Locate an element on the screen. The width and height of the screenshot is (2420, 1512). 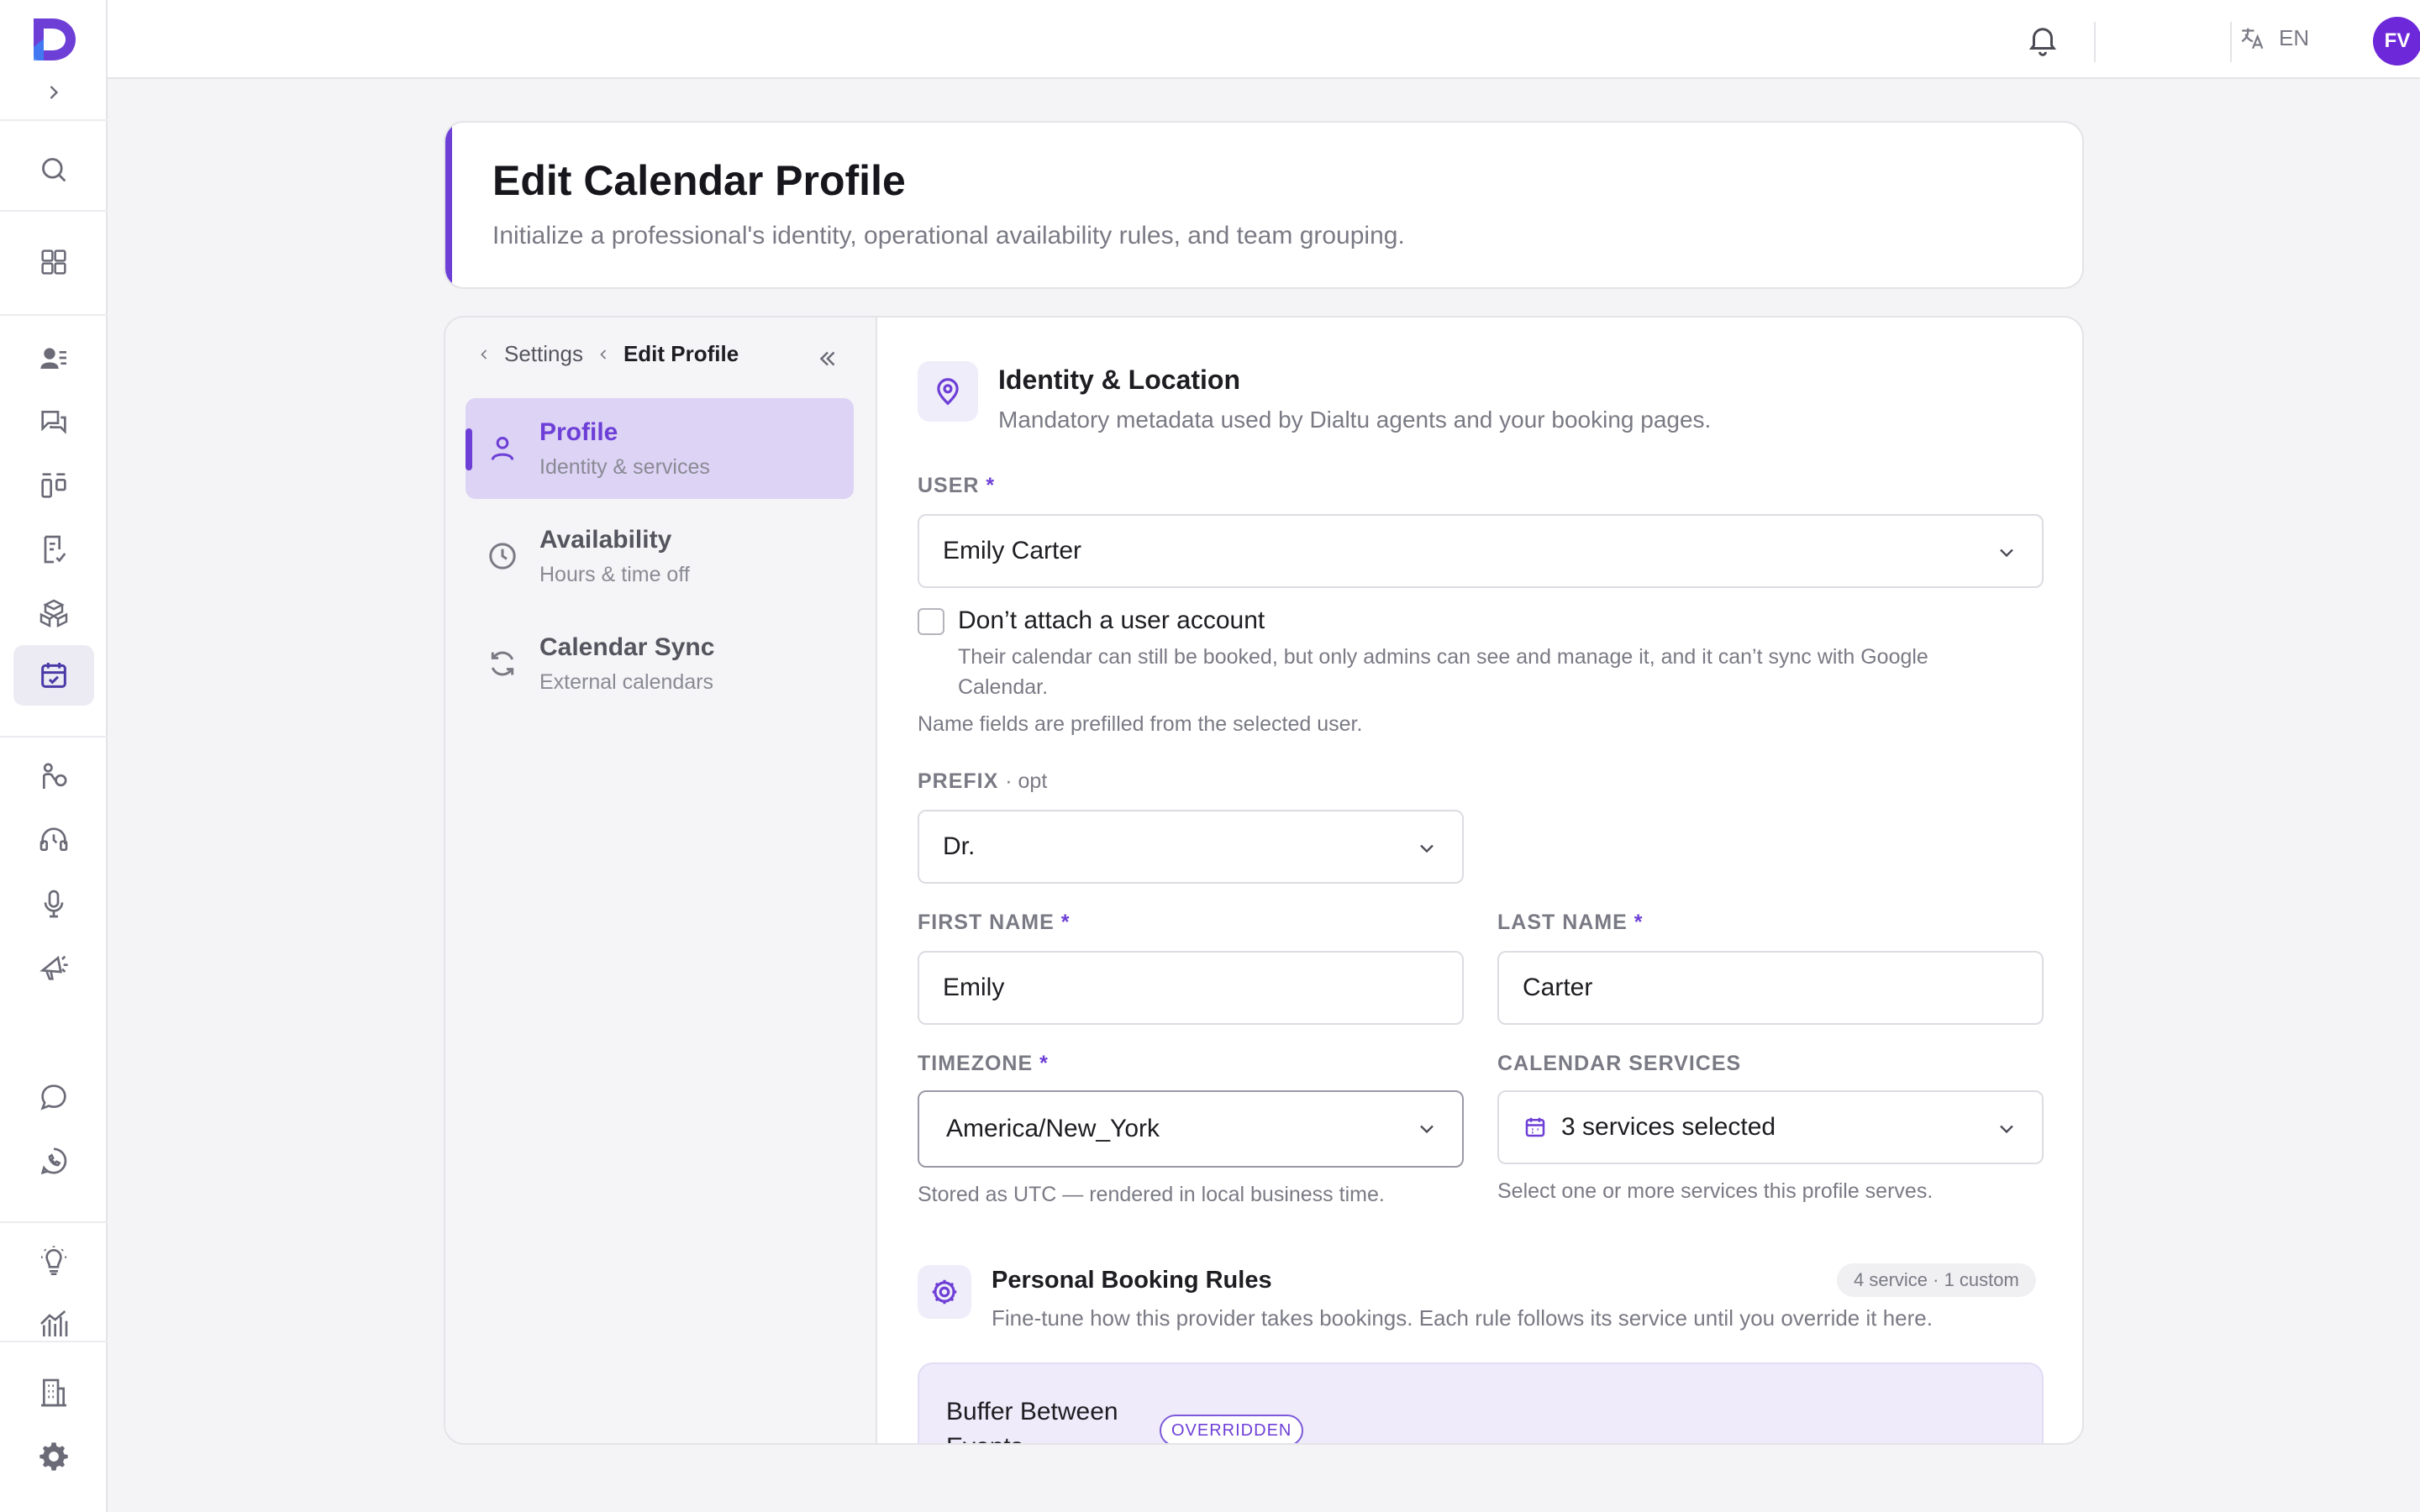
dialtu-logo is located at coordinates (54, 39).